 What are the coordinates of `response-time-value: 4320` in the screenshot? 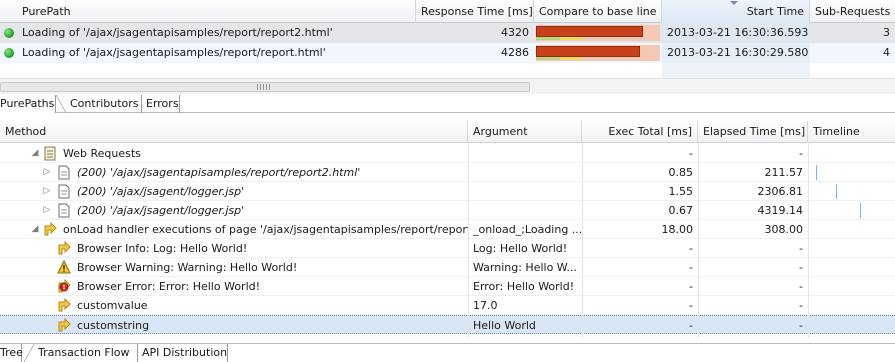 It's located at (515, 32).